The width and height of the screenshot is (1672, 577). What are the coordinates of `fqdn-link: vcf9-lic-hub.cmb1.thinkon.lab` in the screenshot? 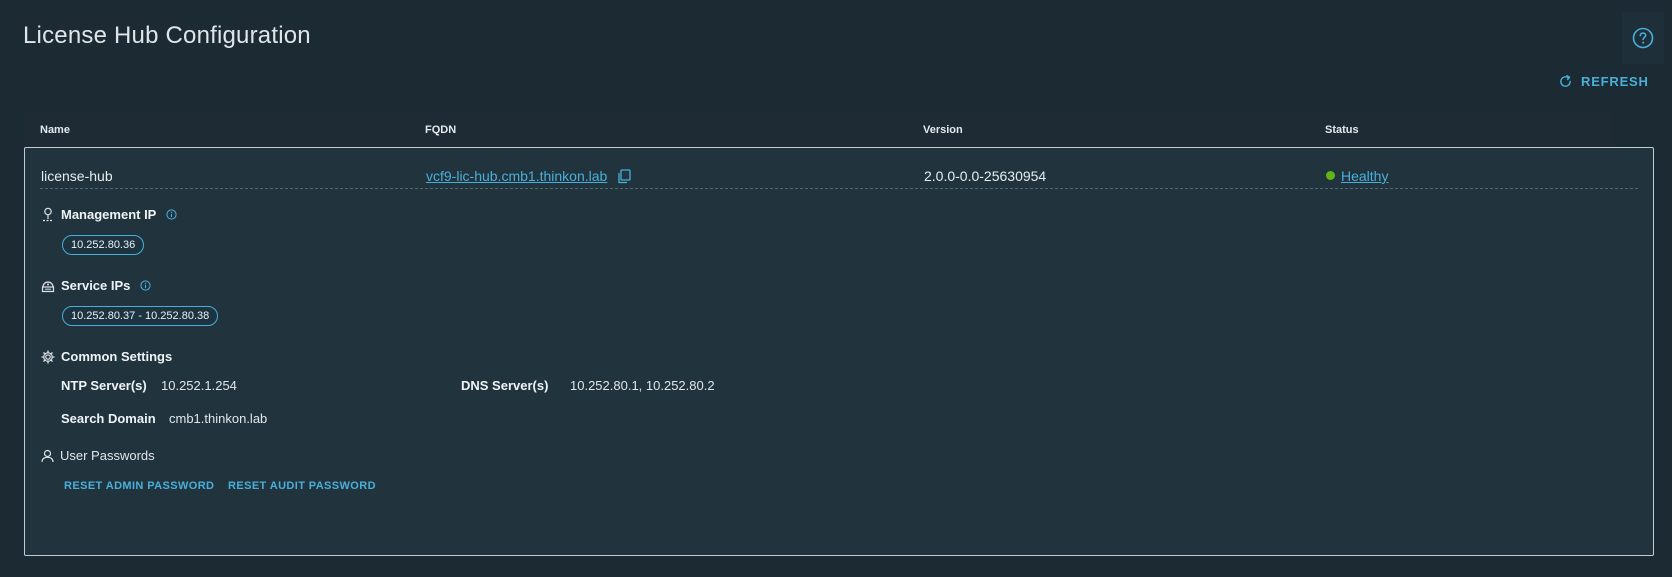 It's located at (516, 176).